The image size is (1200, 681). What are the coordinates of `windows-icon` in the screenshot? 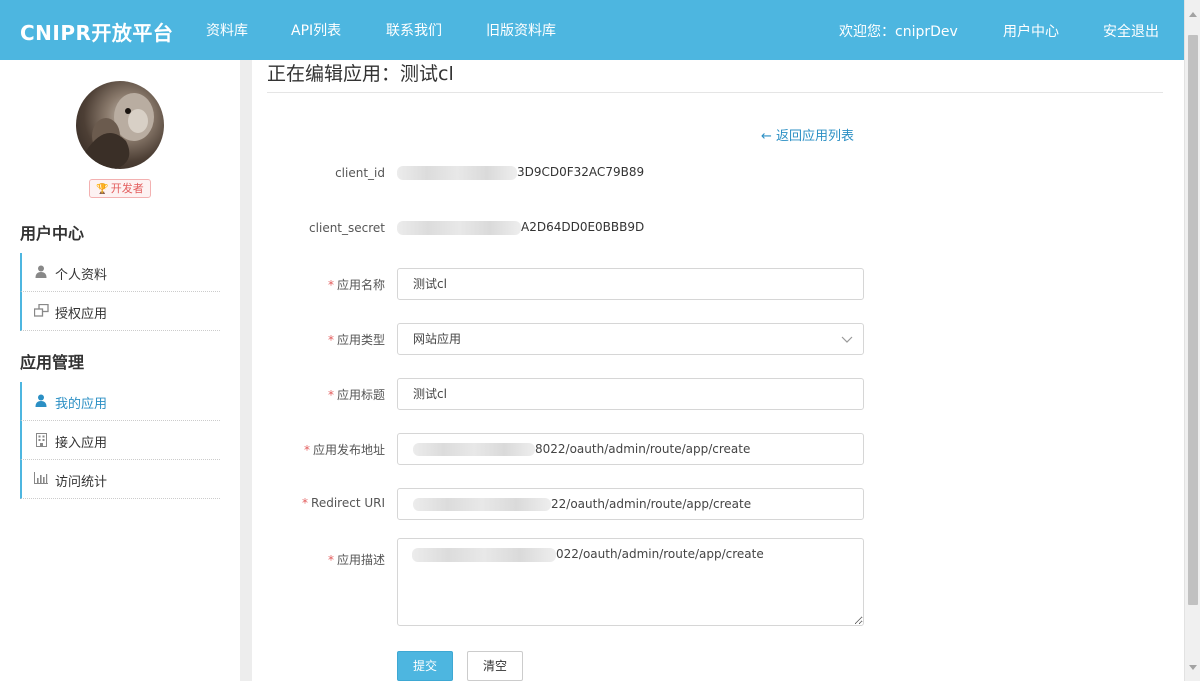 It's located at (41, 310).